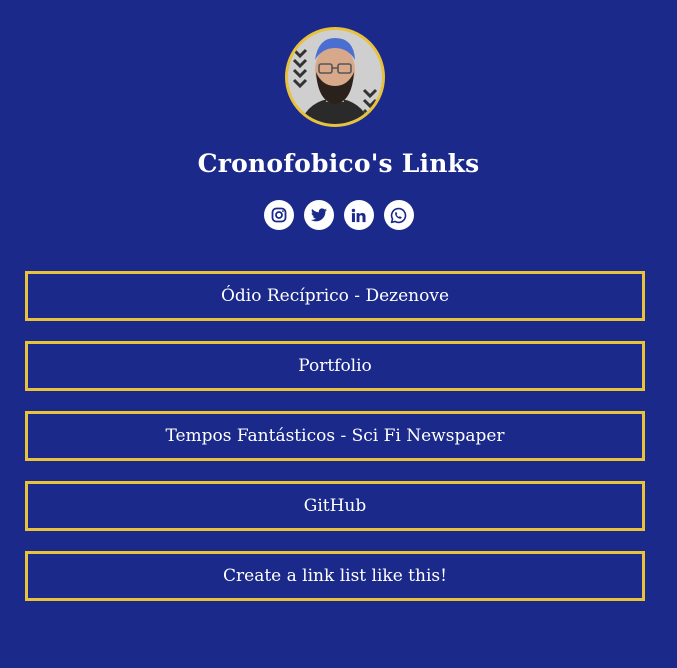 This screenshot has width=677, height=668. I want to click on twitter-link, so click(318, 215).